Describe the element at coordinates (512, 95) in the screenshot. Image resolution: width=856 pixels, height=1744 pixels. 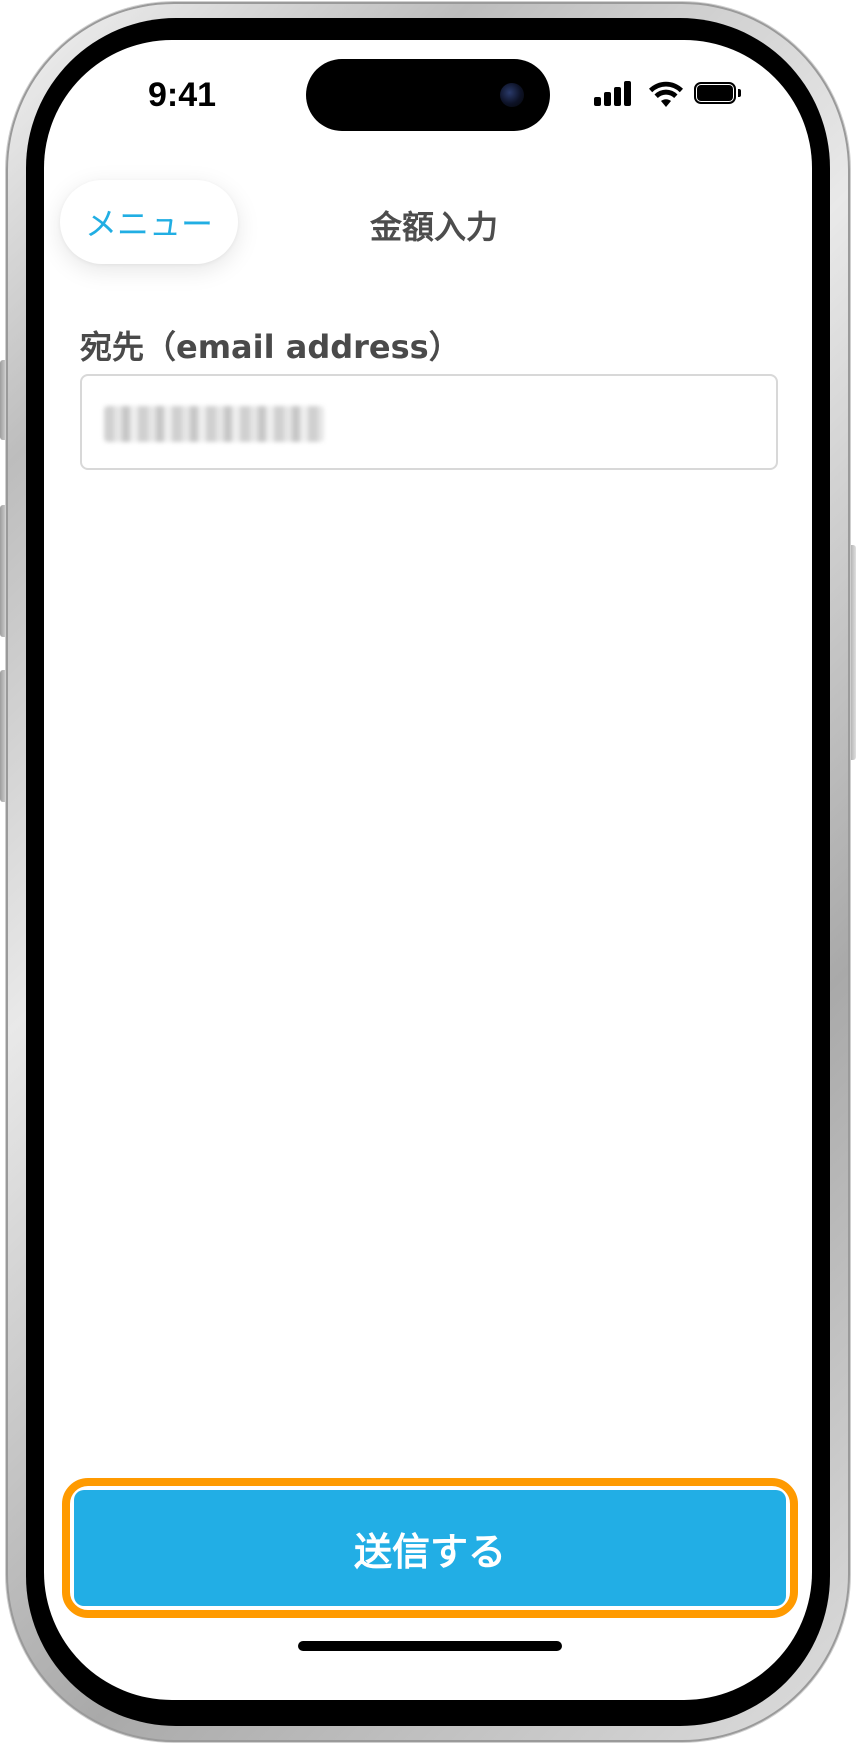
I see `front-camera-icon` at that location.